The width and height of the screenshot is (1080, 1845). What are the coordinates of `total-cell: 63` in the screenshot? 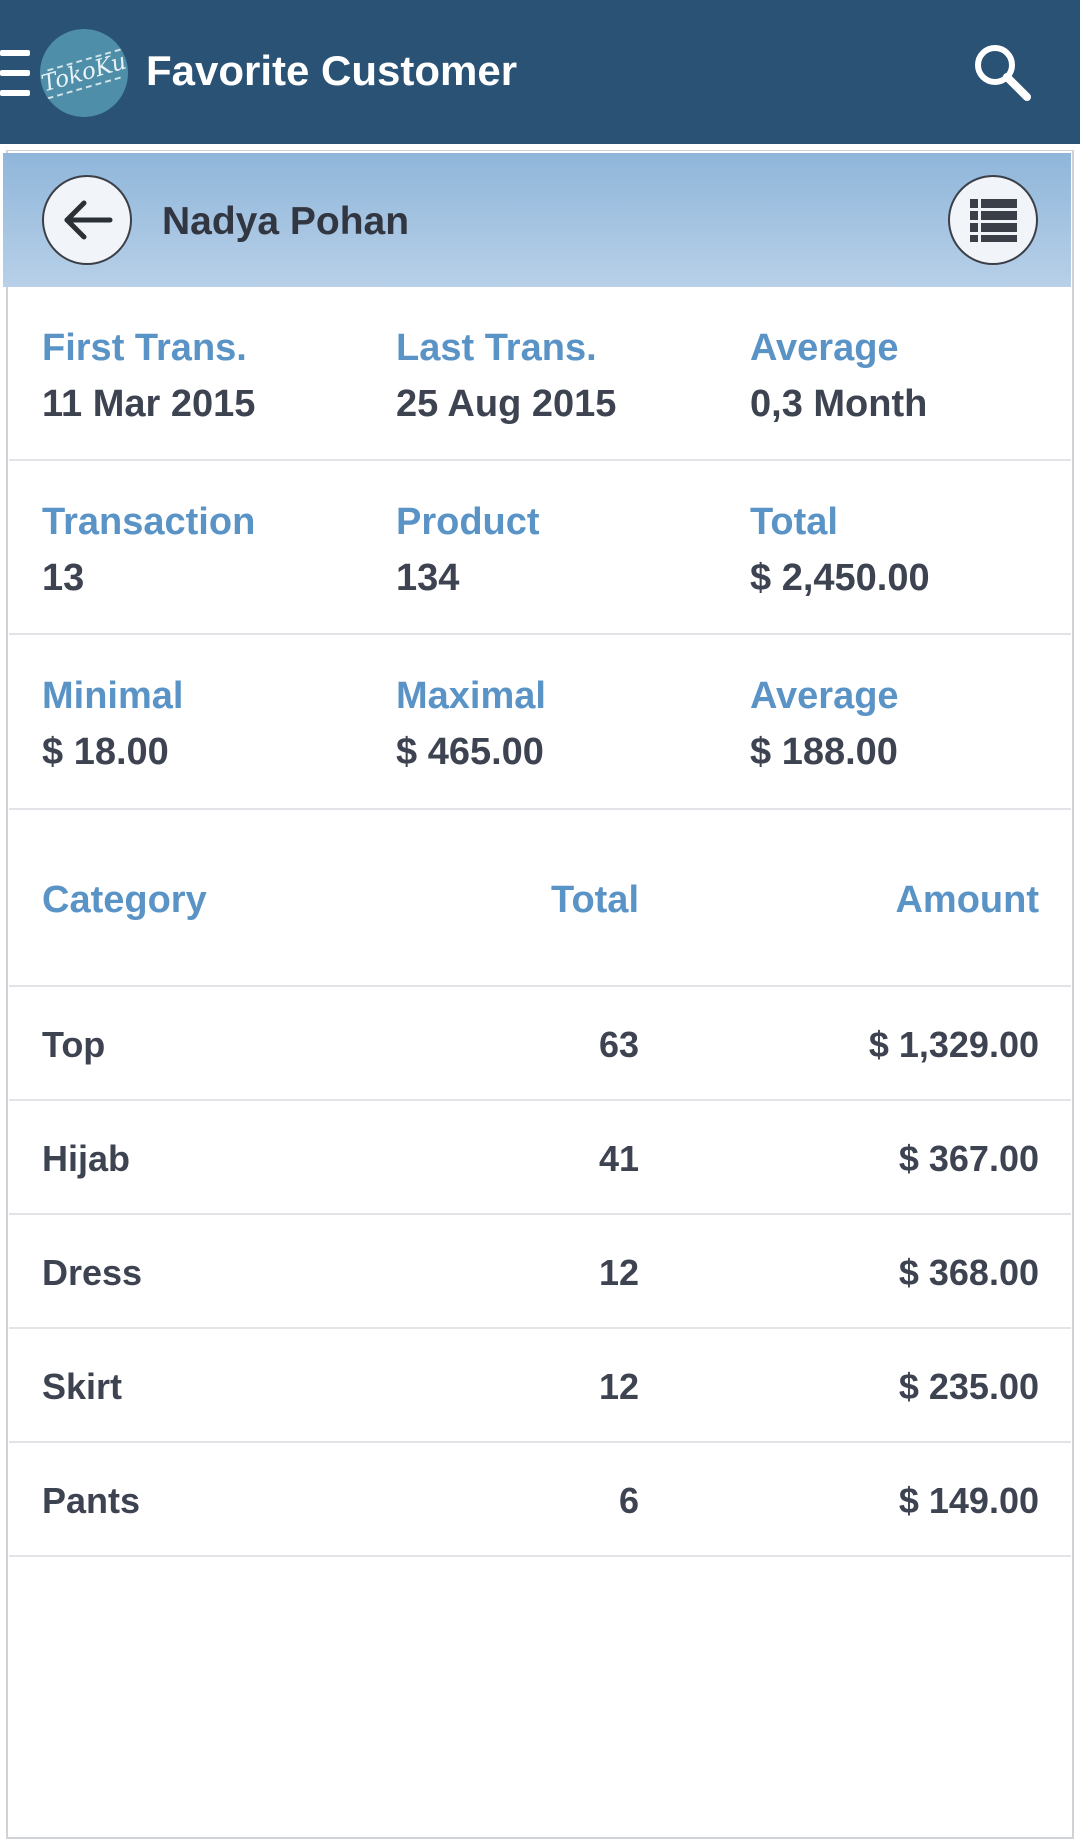 It's located at (618, 1044).